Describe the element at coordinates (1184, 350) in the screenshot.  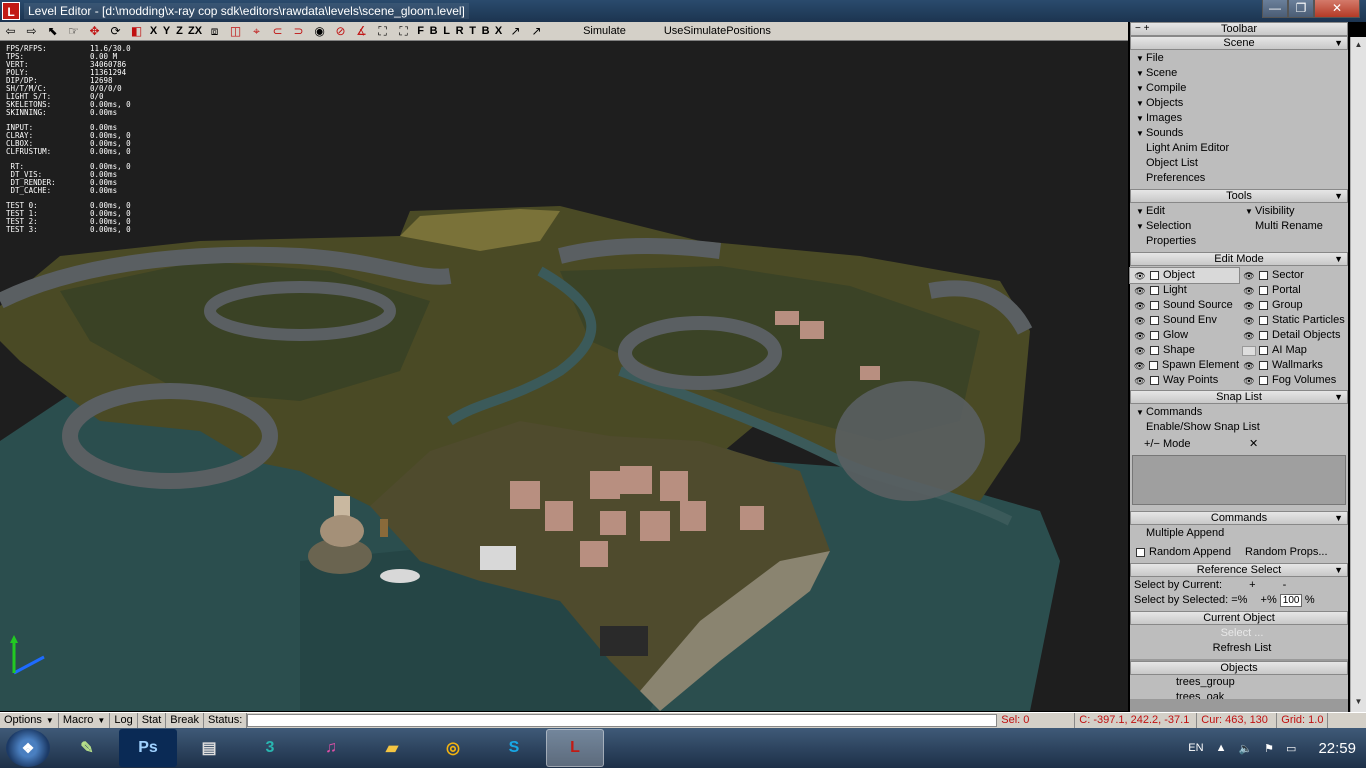
I see `edit-mode-left-item: 👁 Shape` at that location.